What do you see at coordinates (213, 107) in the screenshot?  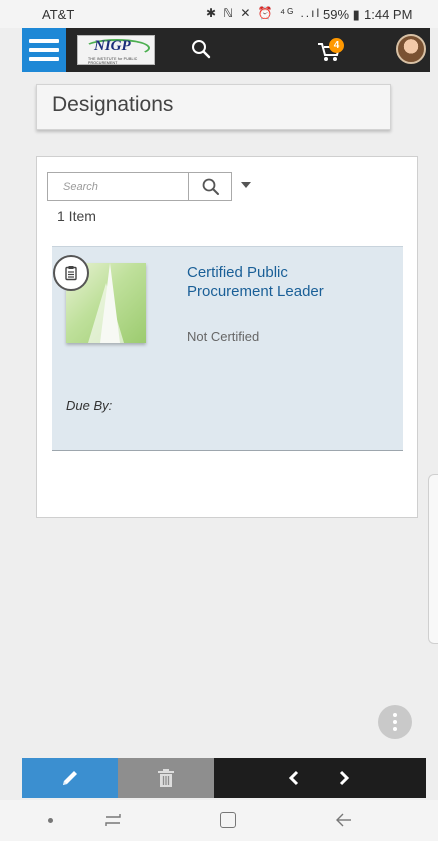 I see `page-title-card: Designations` at bounding box center [213, 107].